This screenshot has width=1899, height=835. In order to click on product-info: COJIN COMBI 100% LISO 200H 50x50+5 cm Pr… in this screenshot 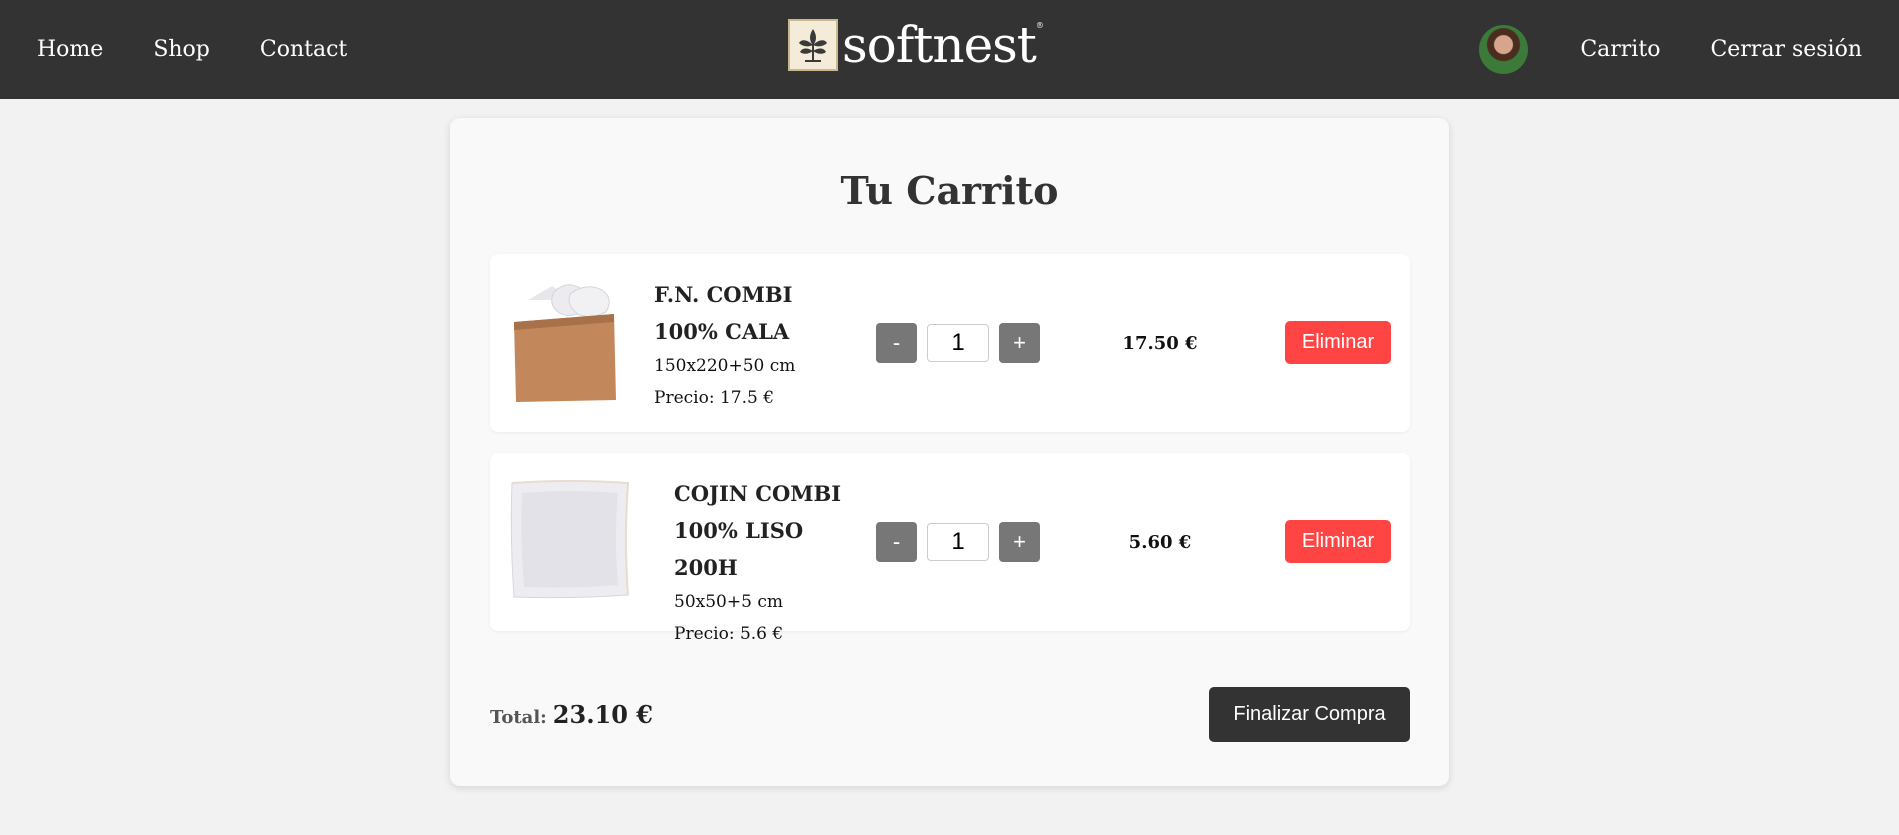, I will do `click(769, 562)`.